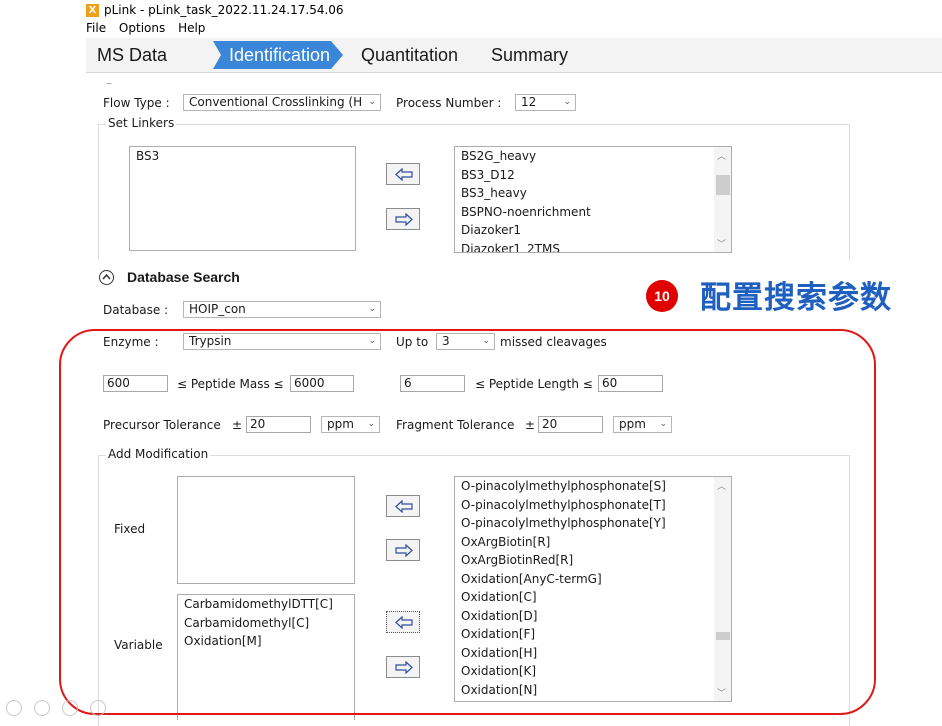 Image resolution: width=942 pixels, height=726 pixels. I want to click on add-linker-button, so click(403, 174).